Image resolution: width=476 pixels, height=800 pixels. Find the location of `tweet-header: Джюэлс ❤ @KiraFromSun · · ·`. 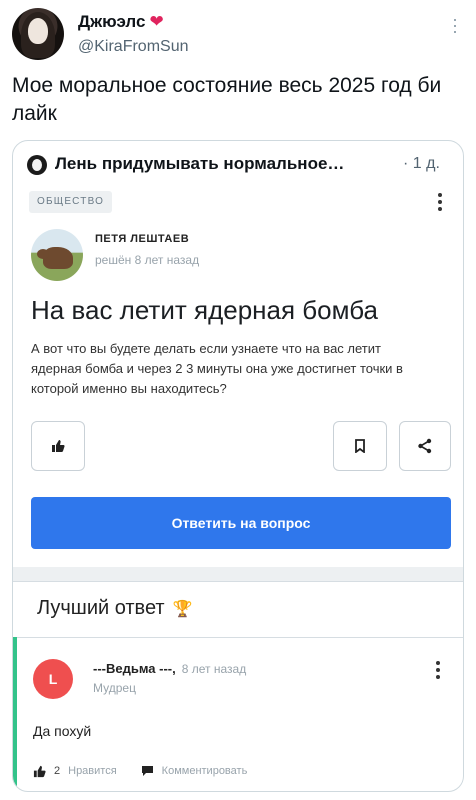

tweet-header: Джюэлс ❤ @KiraFromSun · · · is located at coordinates (238, 34).